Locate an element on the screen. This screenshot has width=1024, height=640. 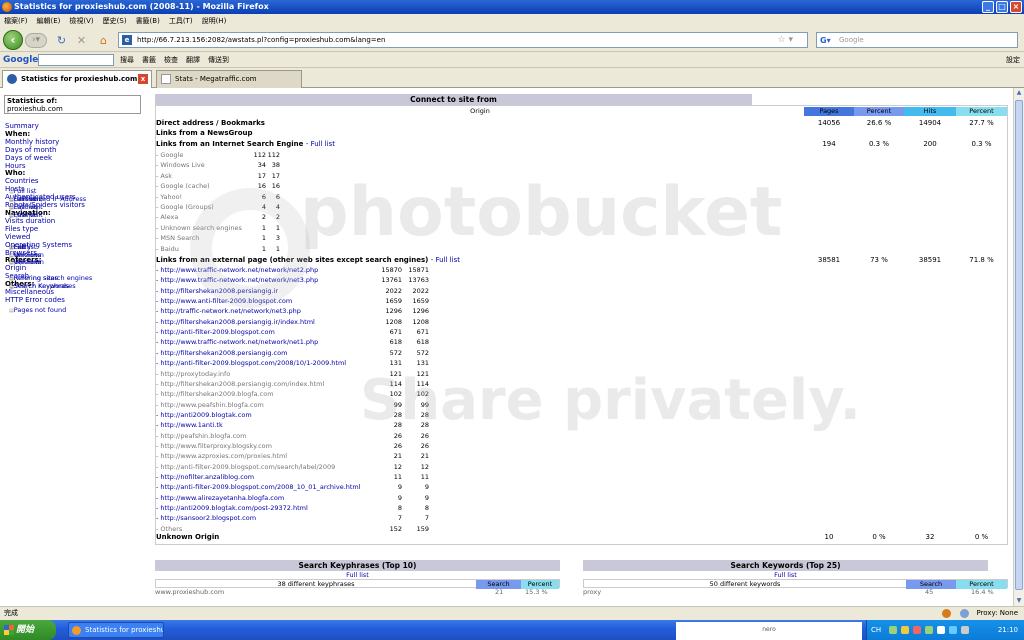
referer-link: - http://www.peafshin.blogfa.com is located at coordinates (210, 405).